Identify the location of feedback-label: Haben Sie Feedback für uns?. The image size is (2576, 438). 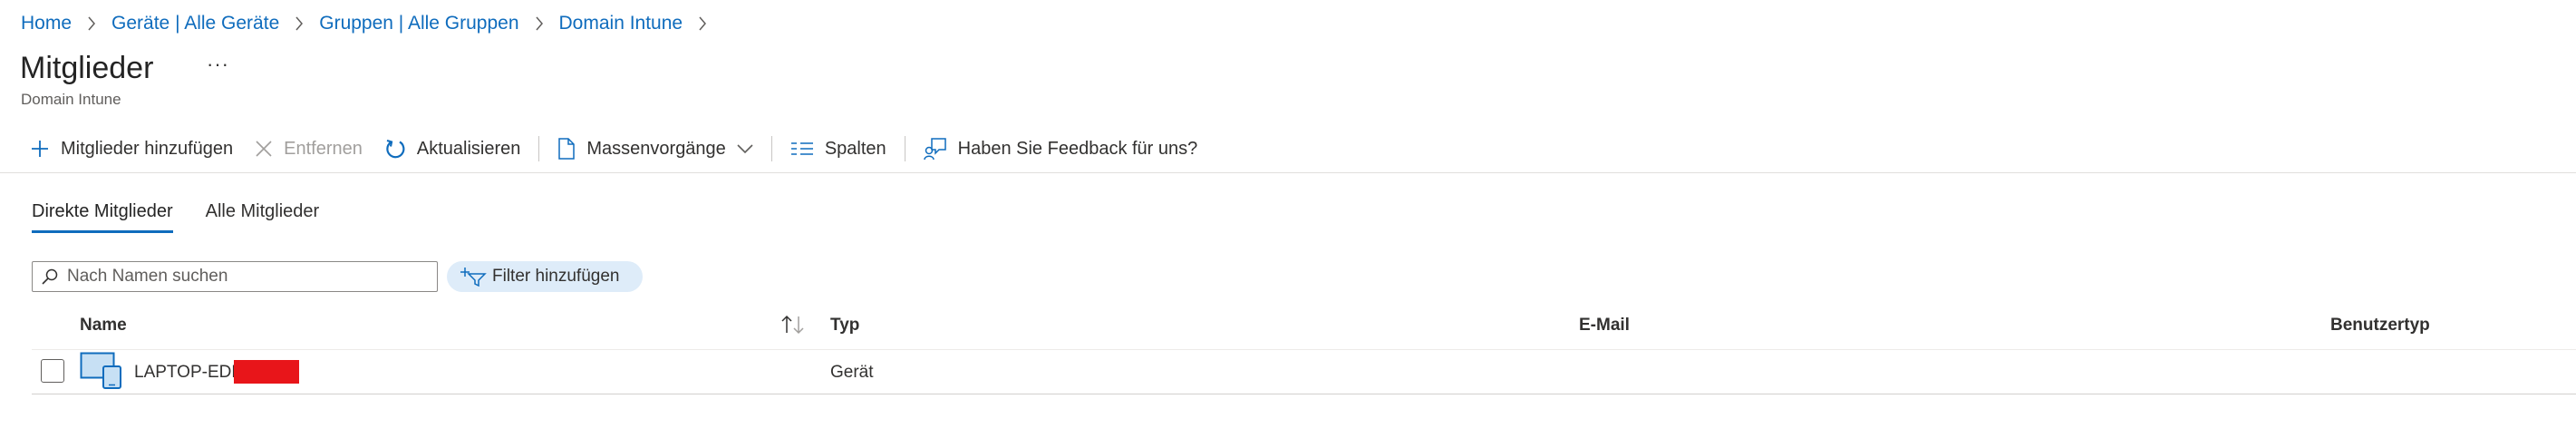
(1077, 148).